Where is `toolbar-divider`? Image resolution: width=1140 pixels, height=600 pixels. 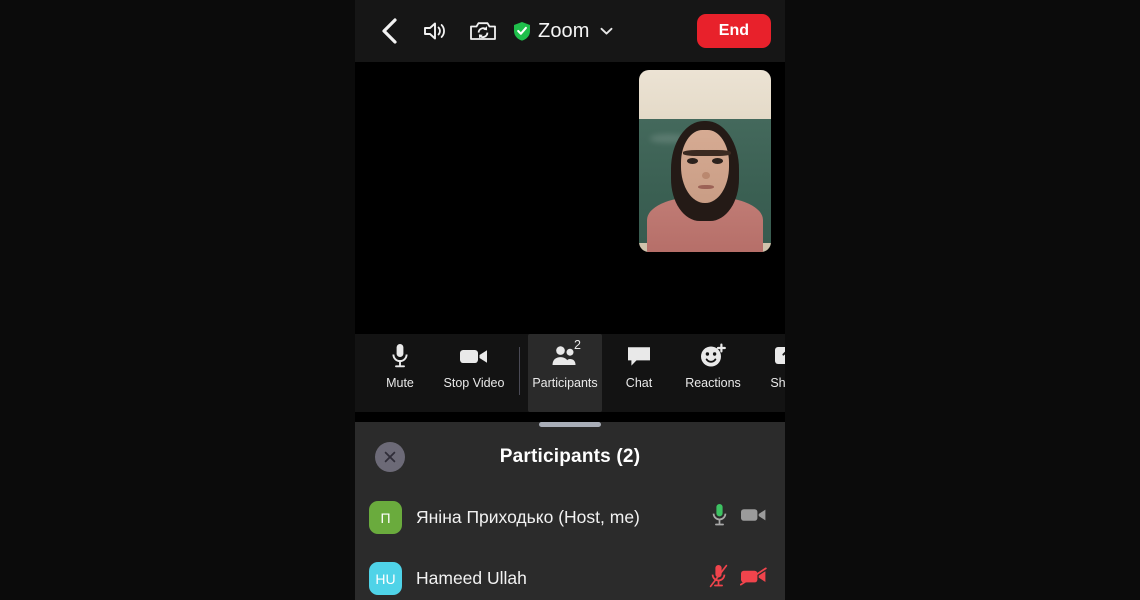
toolbar-divider is located at coordinates (519, 371).